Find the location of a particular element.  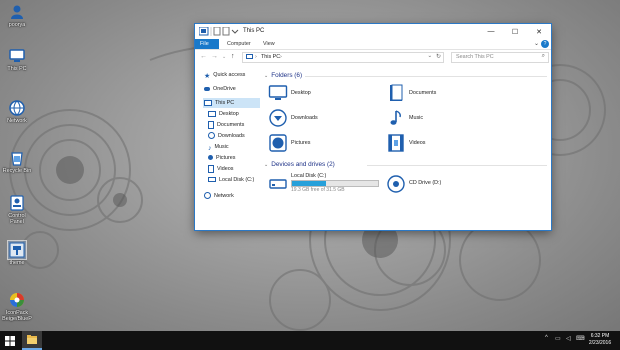

folder-label: Music is located at coordinates (416, 118).